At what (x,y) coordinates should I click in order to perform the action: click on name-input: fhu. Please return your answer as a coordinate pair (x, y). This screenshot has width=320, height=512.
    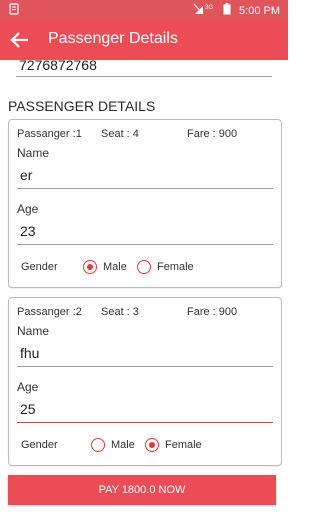
    Looking at the image, I should click on (145, 355).